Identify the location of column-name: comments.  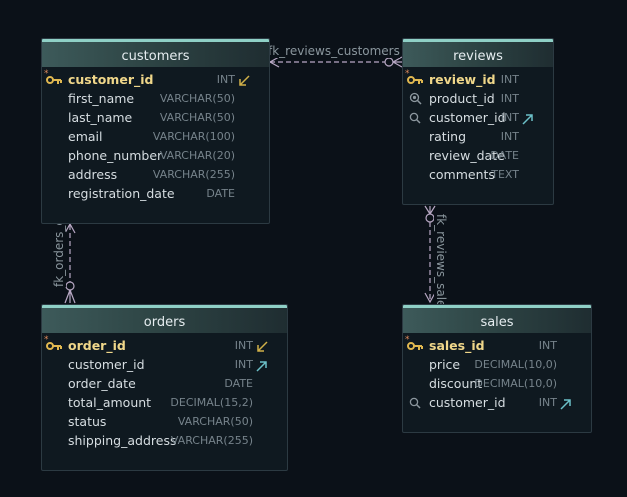
(462, 174).